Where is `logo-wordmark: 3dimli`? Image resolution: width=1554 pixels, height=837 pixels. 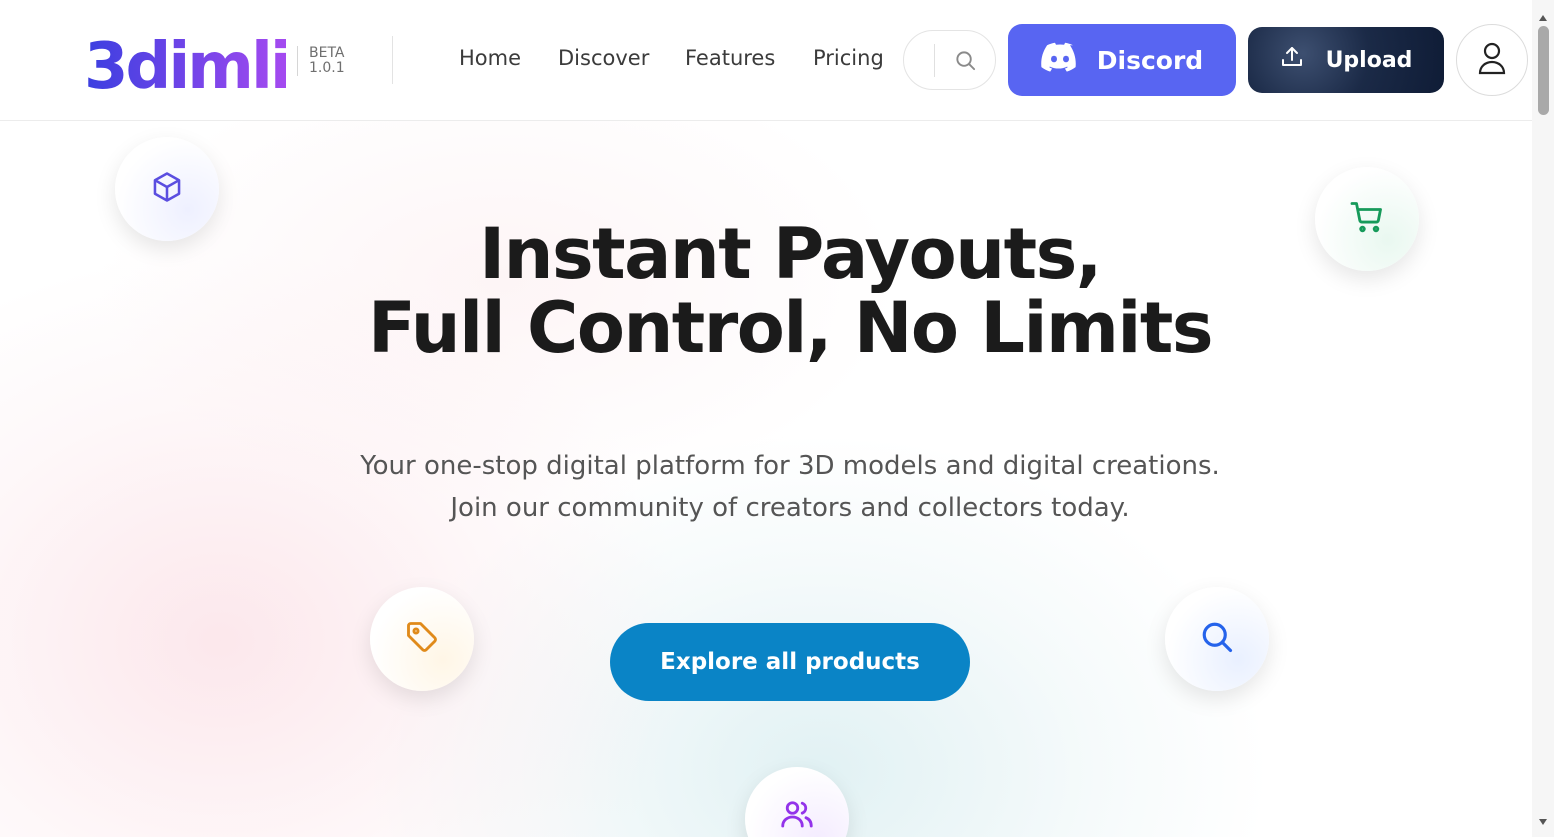
logo-wordmark: 3dimli is located at coordinates (185, 62).